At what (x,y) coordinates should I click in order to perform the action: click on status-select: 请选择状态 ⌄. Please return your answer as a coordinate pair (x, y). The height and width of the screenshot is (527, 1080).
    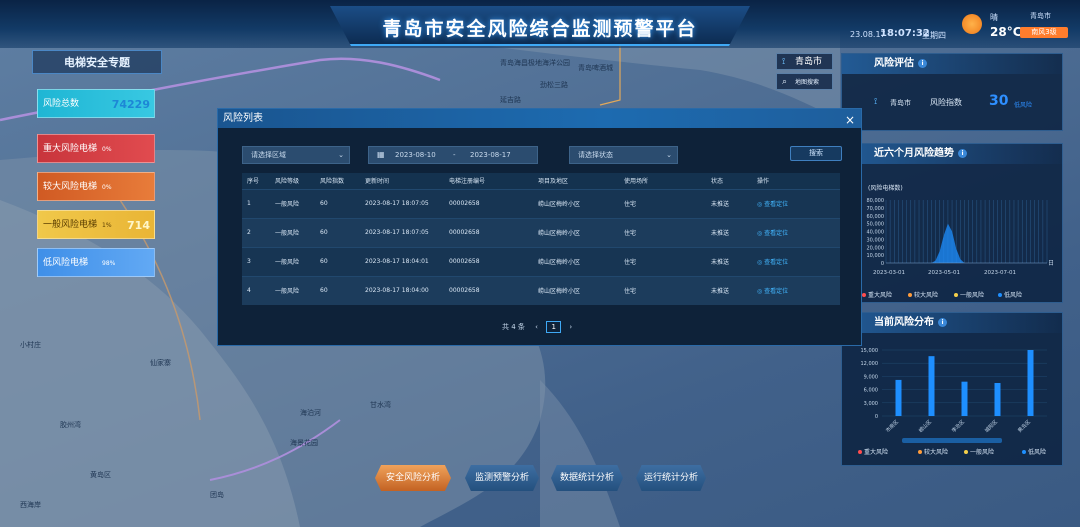
    Looking at the image, I should click on (623, 155).